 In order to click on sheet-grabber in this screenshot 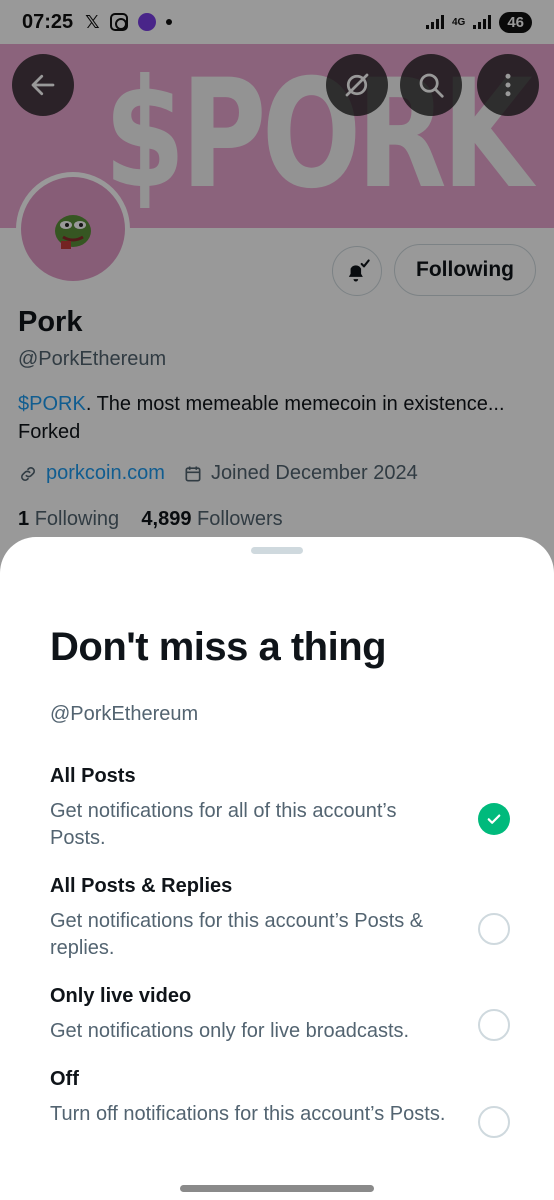, I will do `click(277, 550)`.